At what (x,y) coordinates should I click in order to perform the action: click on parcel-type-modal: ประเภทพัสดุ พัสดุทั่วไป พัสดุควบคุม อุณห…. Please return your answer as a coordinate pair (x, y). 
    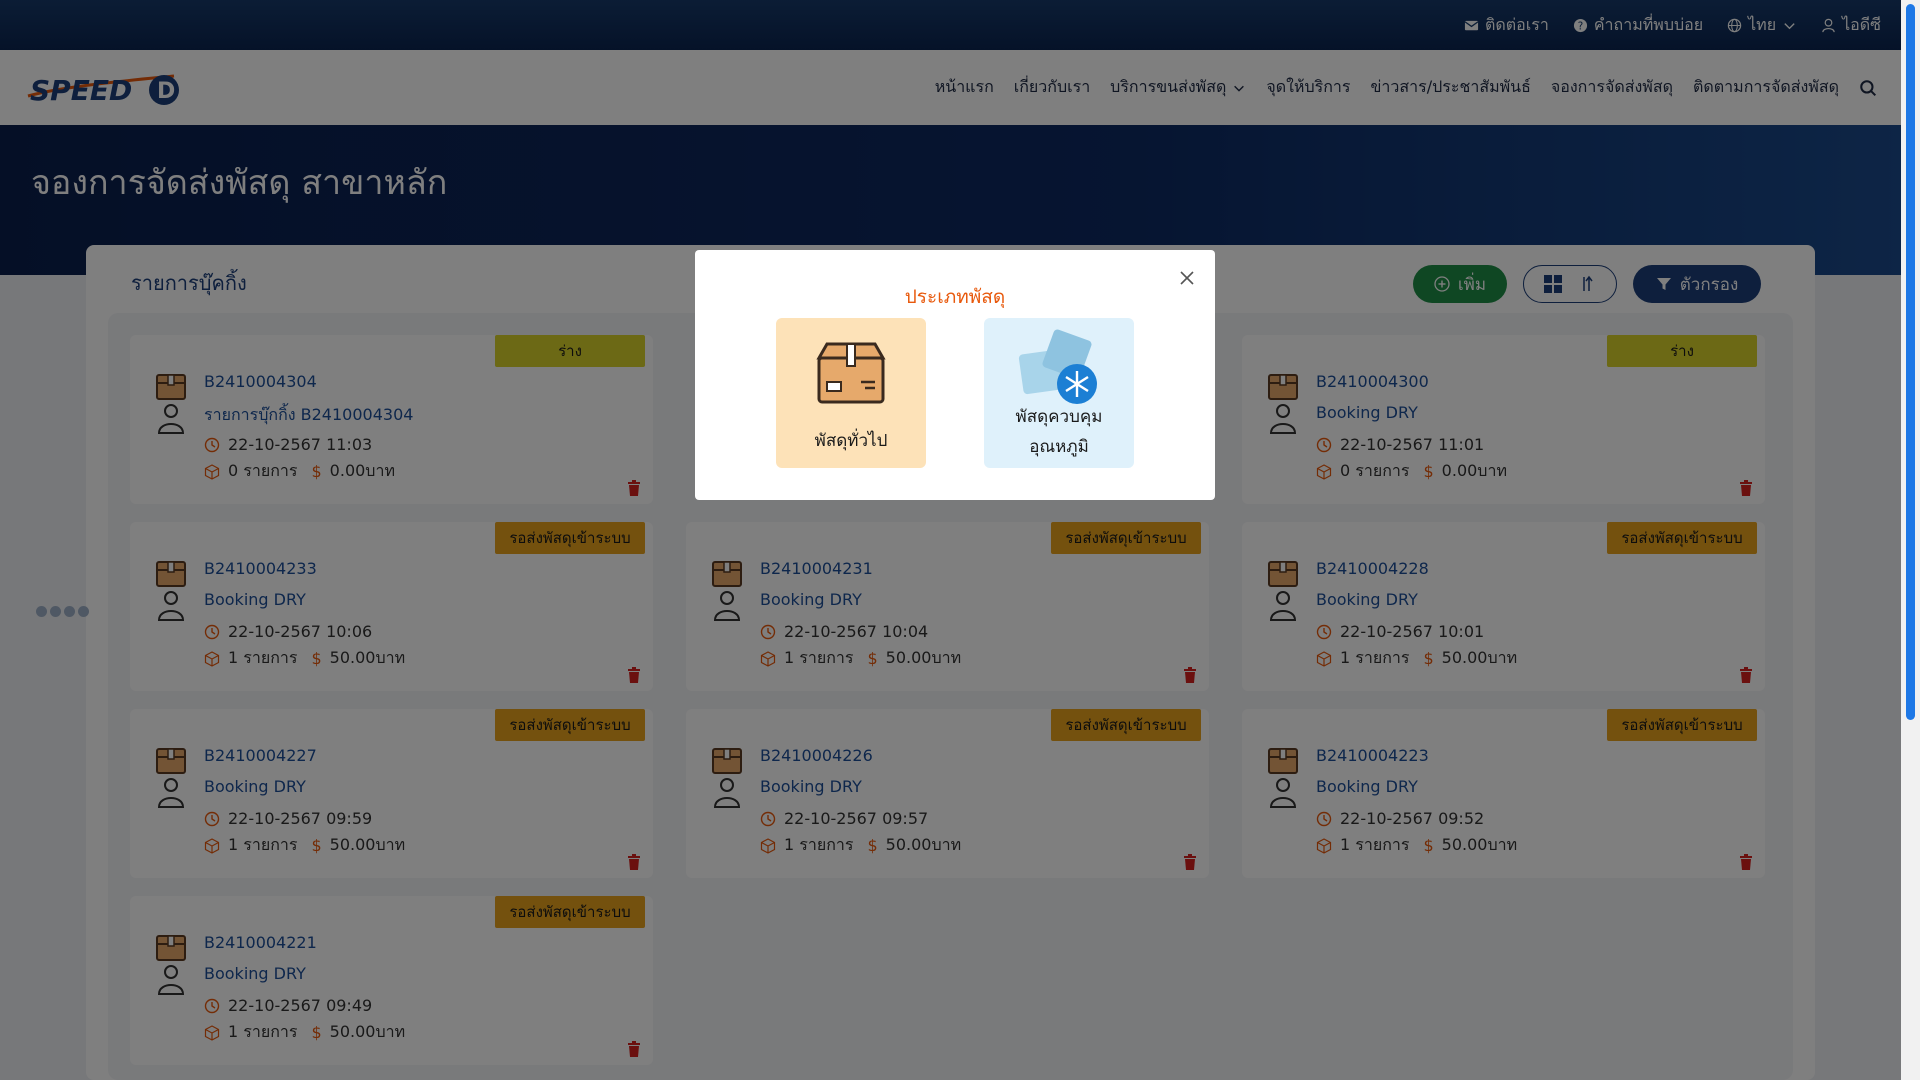
    Looking at the image, I should click on (955, 375).